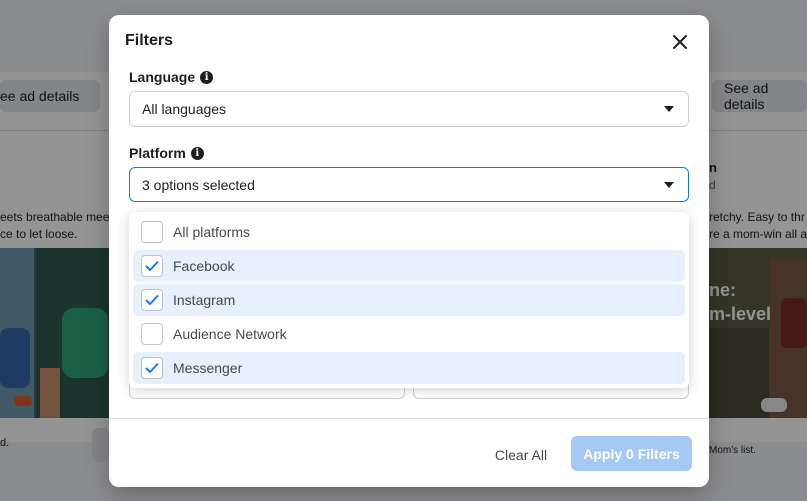 The width and height of the screenshot is (807, 501). Describe the element at coordinates (521, 455) in the screenshot. I see `clear-all-button: Clear All` at that location.